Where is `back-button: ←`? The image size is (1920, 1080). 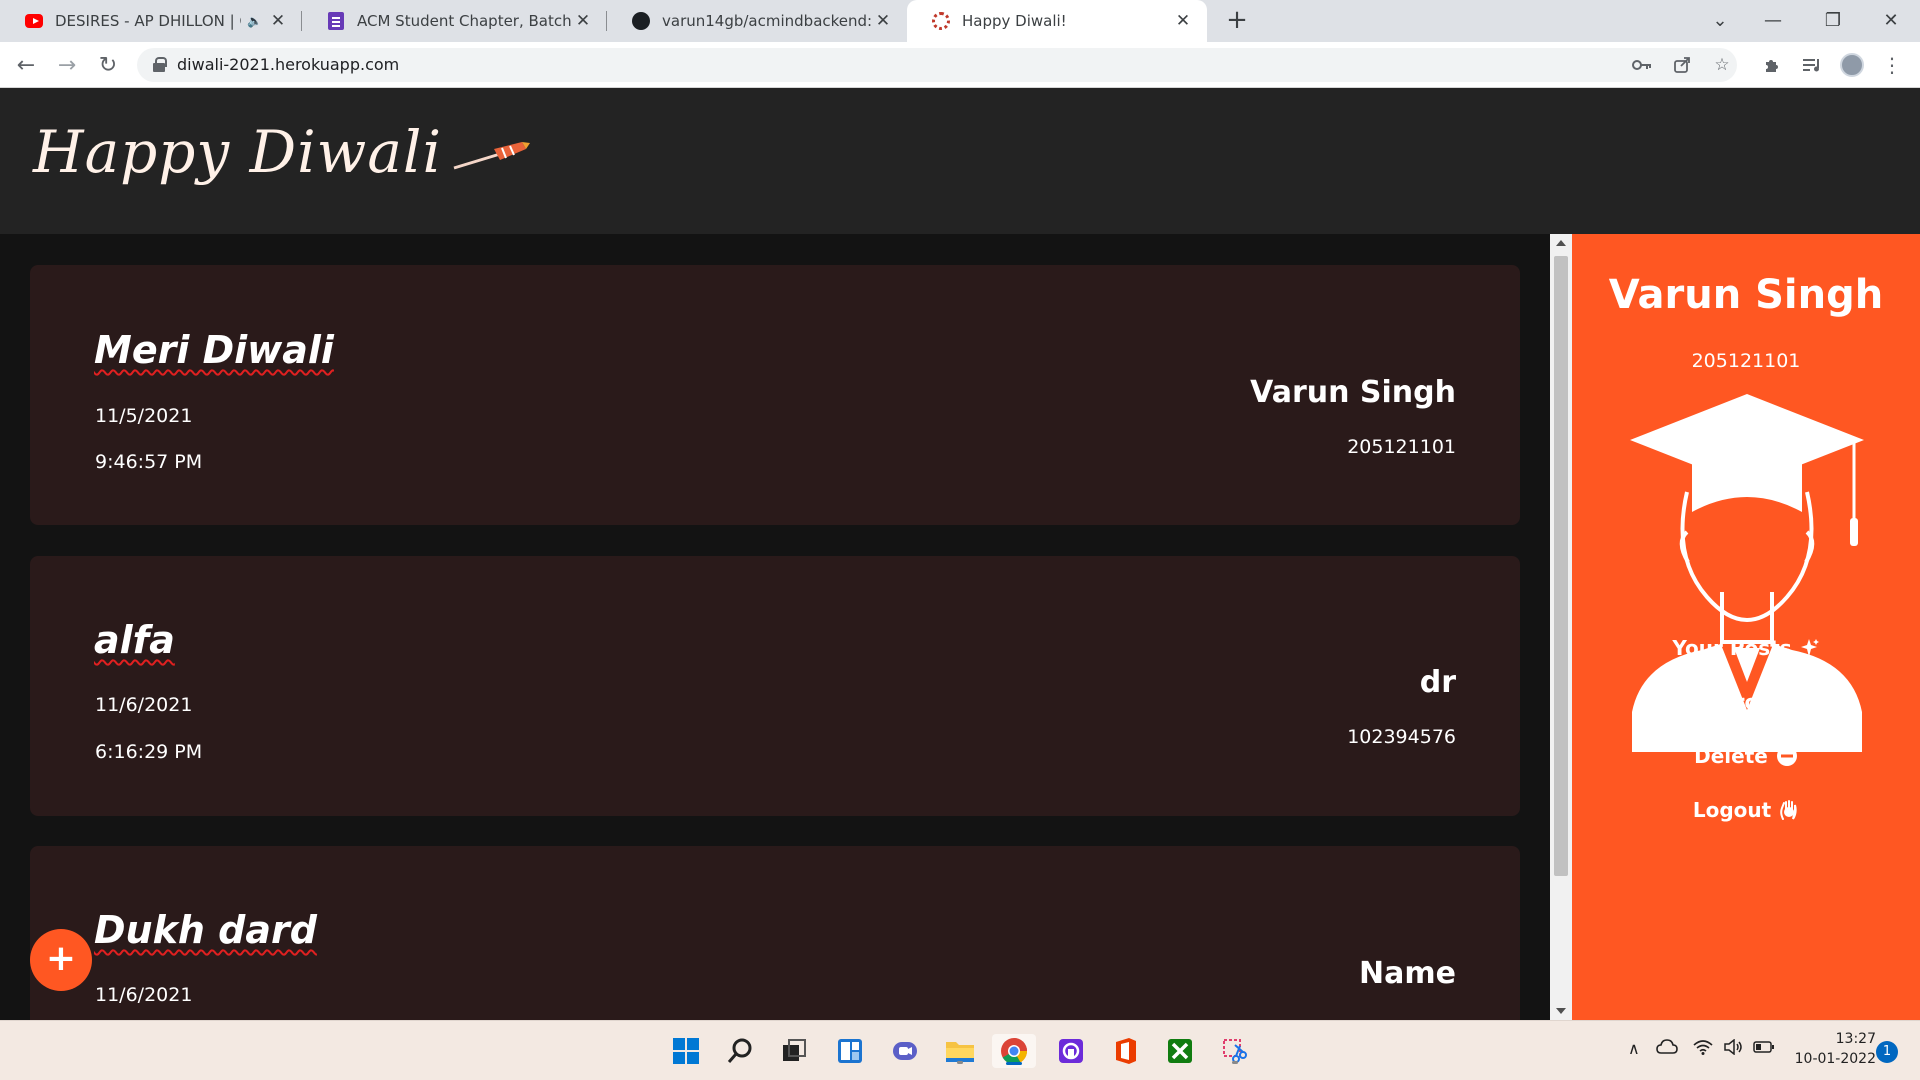
back-button: ← is located at coordinates (26, 65).